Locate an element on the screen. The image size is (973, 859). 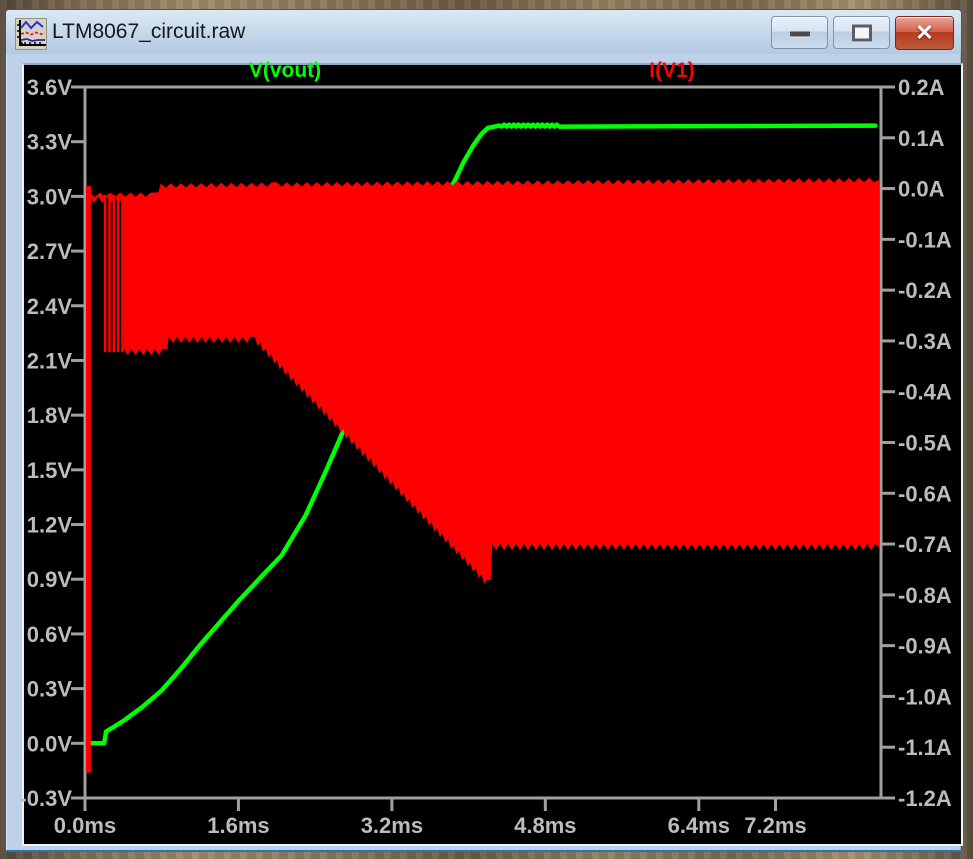
y-left-tick-label: 0.0V is located at coordinates (50, 743).